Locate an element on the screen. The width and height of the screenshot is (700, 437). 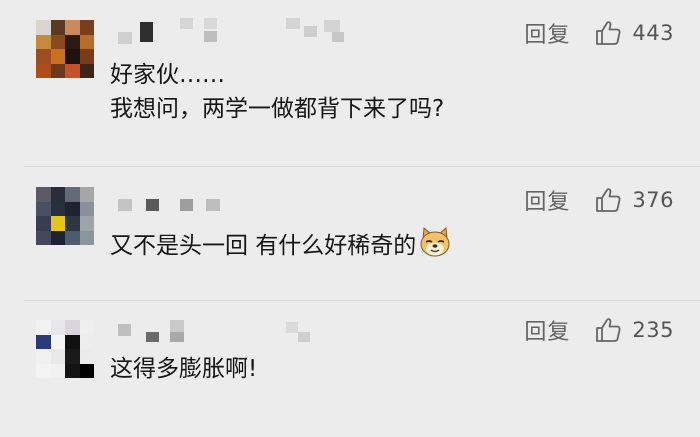
like-count: 443 is located at coordinates (653, 33).